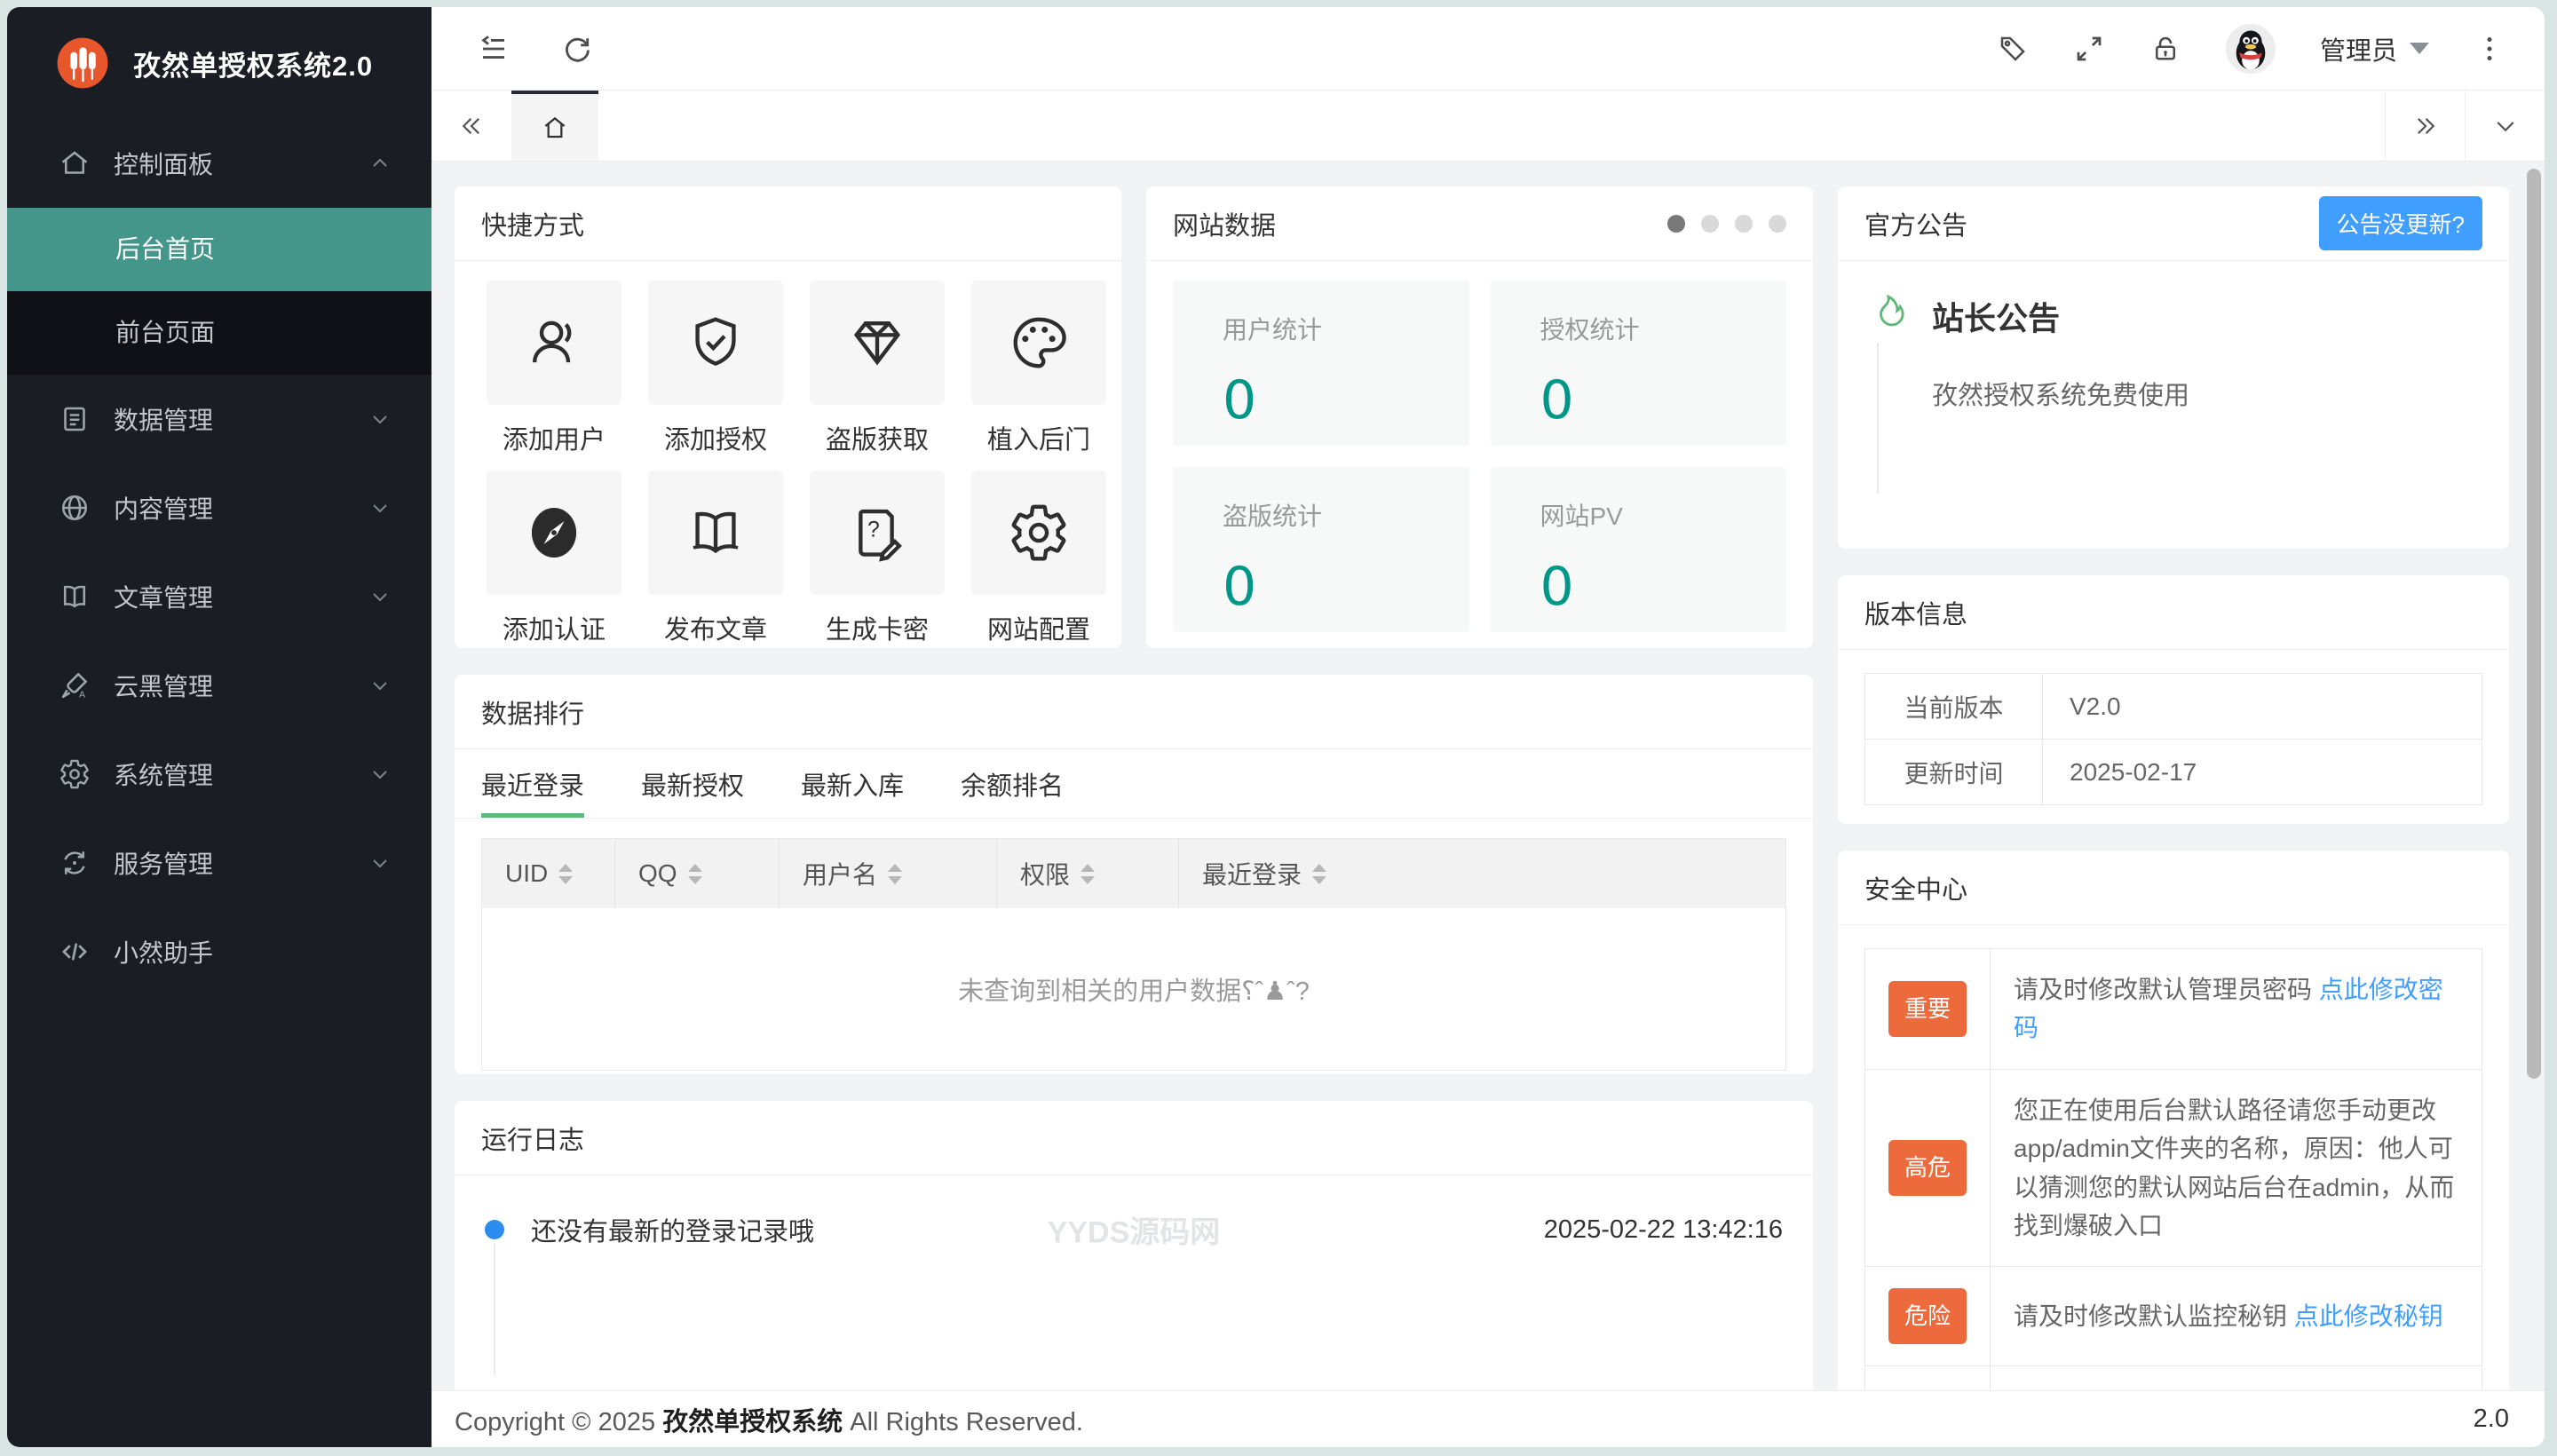  Describe the element at coordinates (219, 63) in the screenshot. I see `logo: 孜然单授权系统2.0` at that location.